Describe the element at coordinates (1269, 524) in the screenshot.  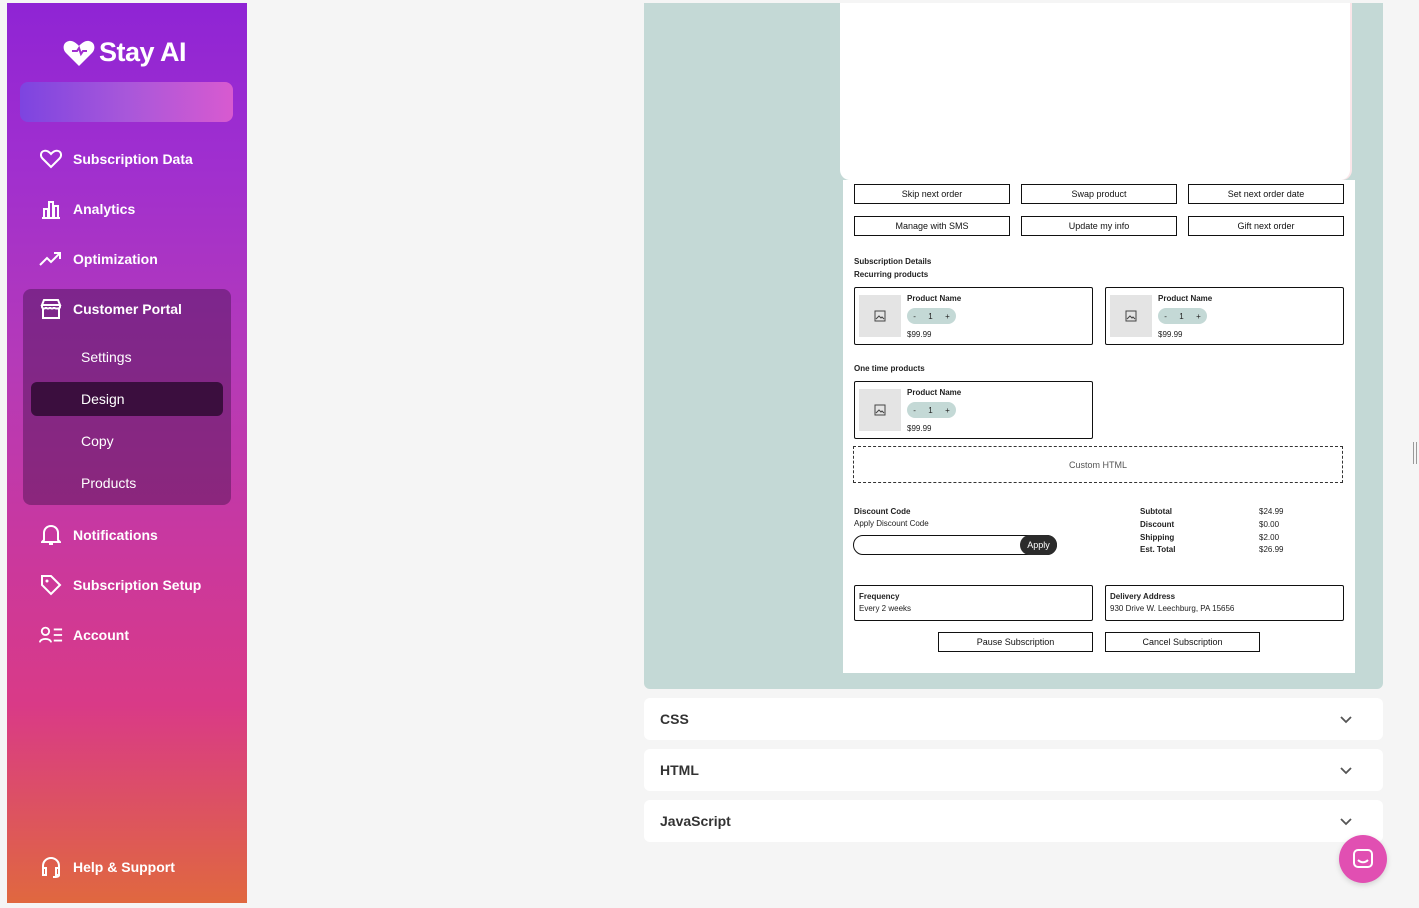
I see `discount-value: $0.00` at that location.